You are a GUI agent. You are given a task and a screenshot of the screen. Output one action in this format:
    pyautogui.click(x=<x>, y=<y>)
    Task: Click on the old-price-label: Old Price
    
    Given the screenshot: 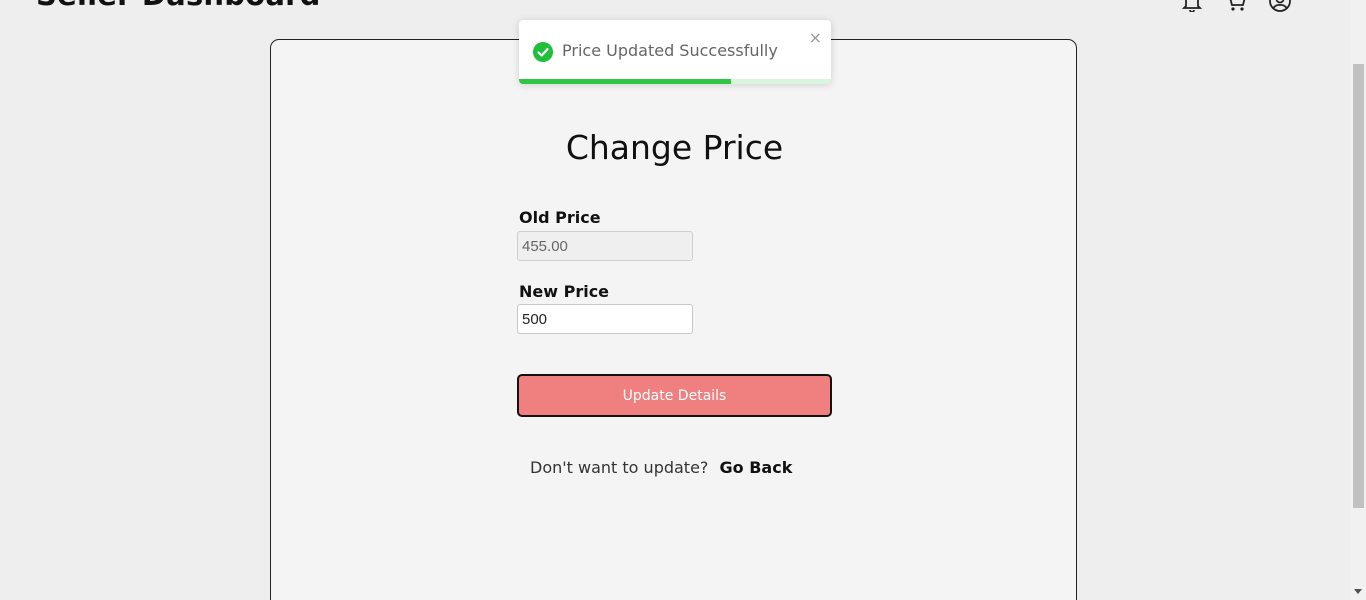 What is the action you would take?
    pyautogui.click(x=560, y=217)
    